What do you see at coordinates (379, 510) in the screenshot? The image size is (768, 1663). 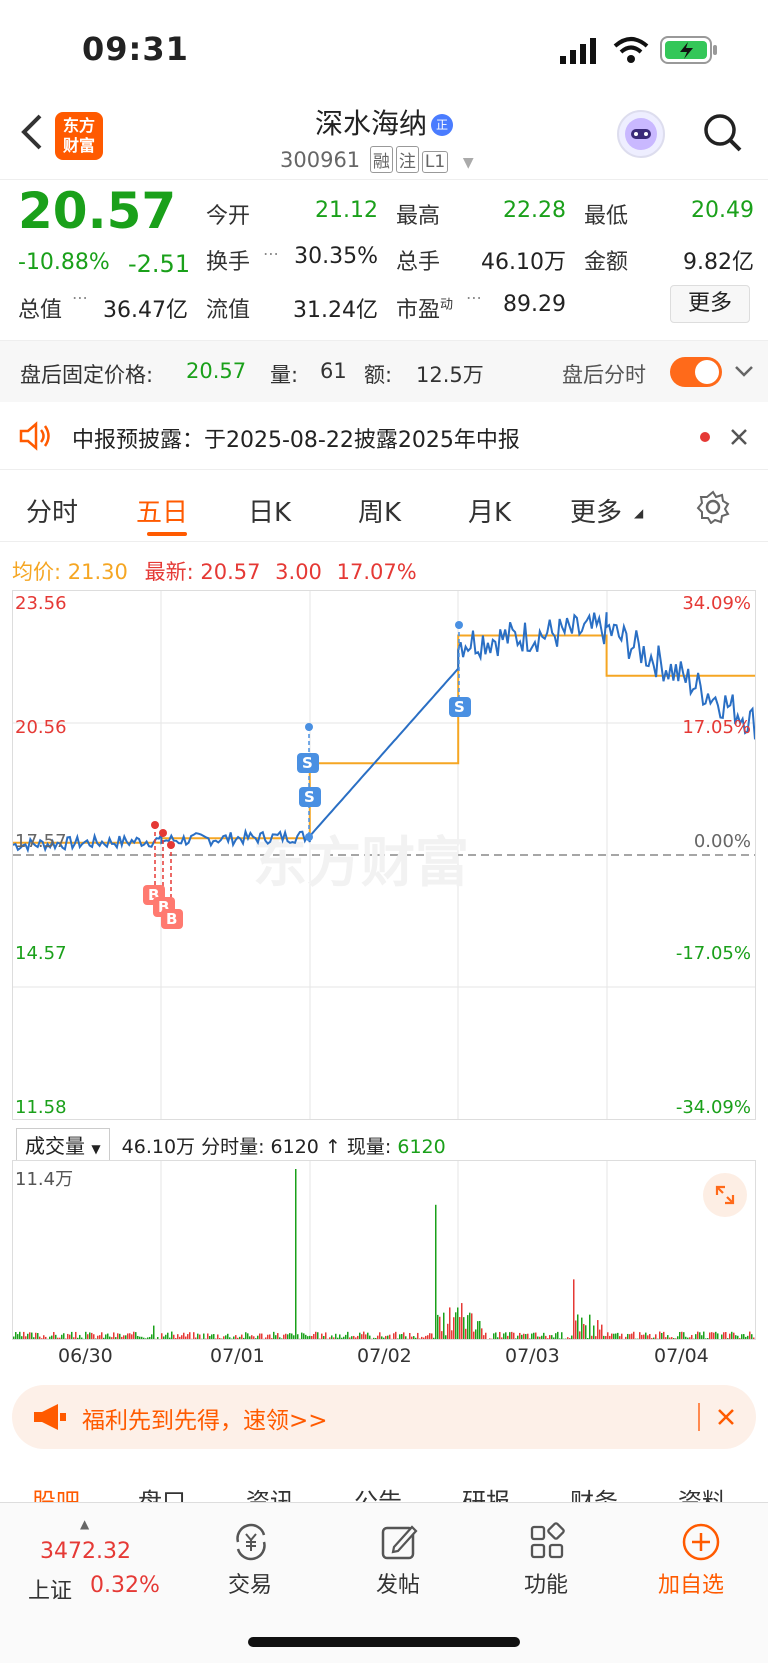 I see `tab-weekly-k: 周K` at bounding box center [379, 510].